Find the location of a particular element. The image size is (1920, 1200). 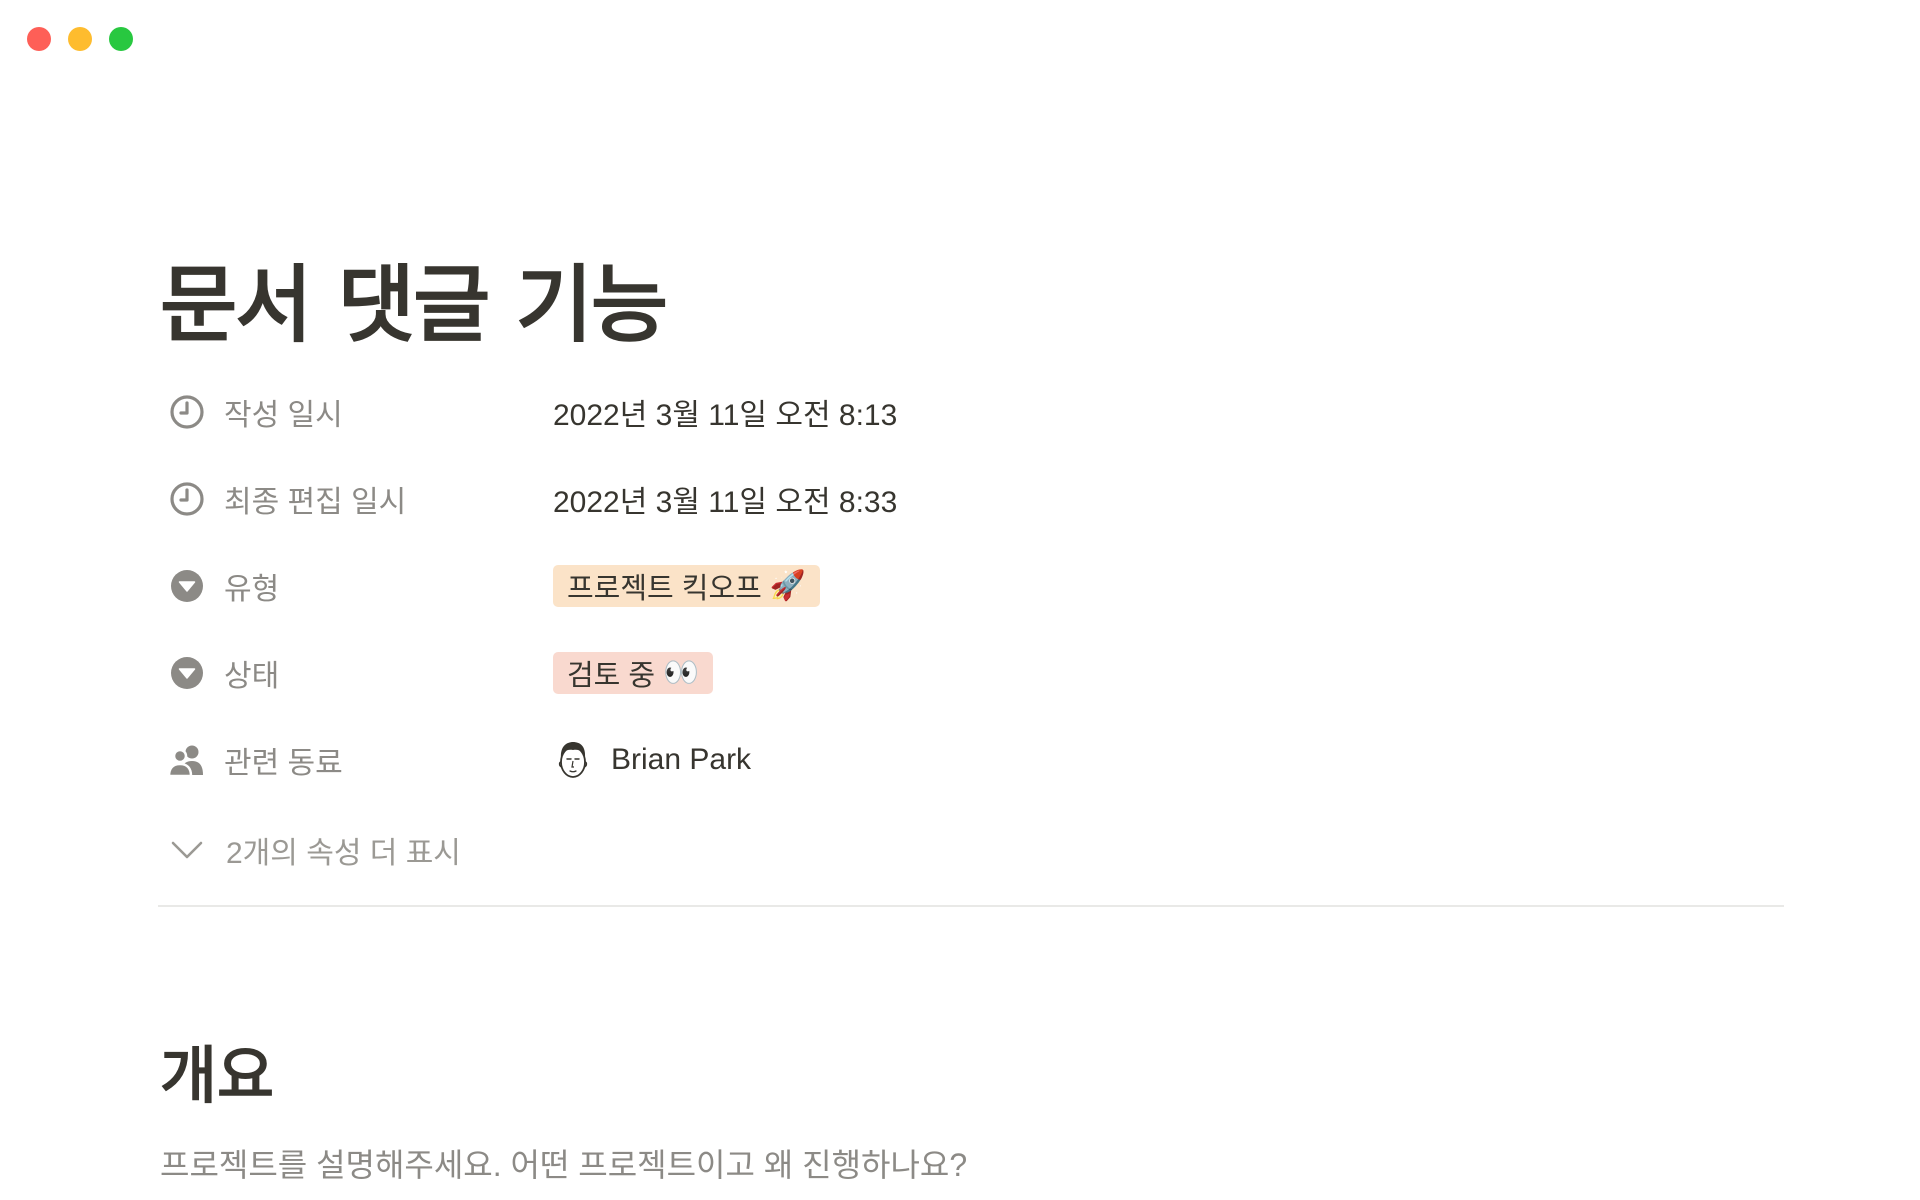

property-name: 관련 동료 is located at coordinates (355, 760).